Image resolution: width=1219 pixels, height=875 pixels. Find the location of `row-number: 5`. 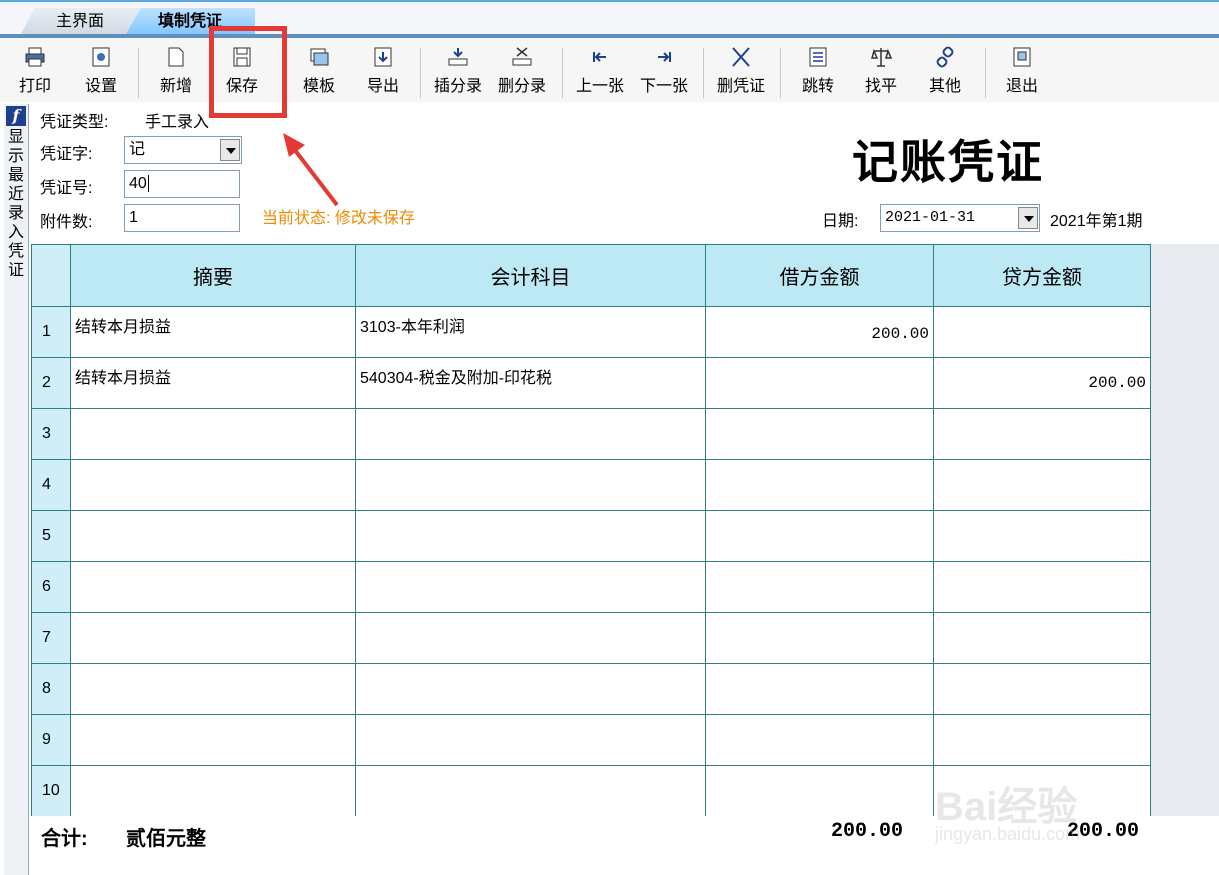

row-number: 5 is located at coordinates (51, 536).